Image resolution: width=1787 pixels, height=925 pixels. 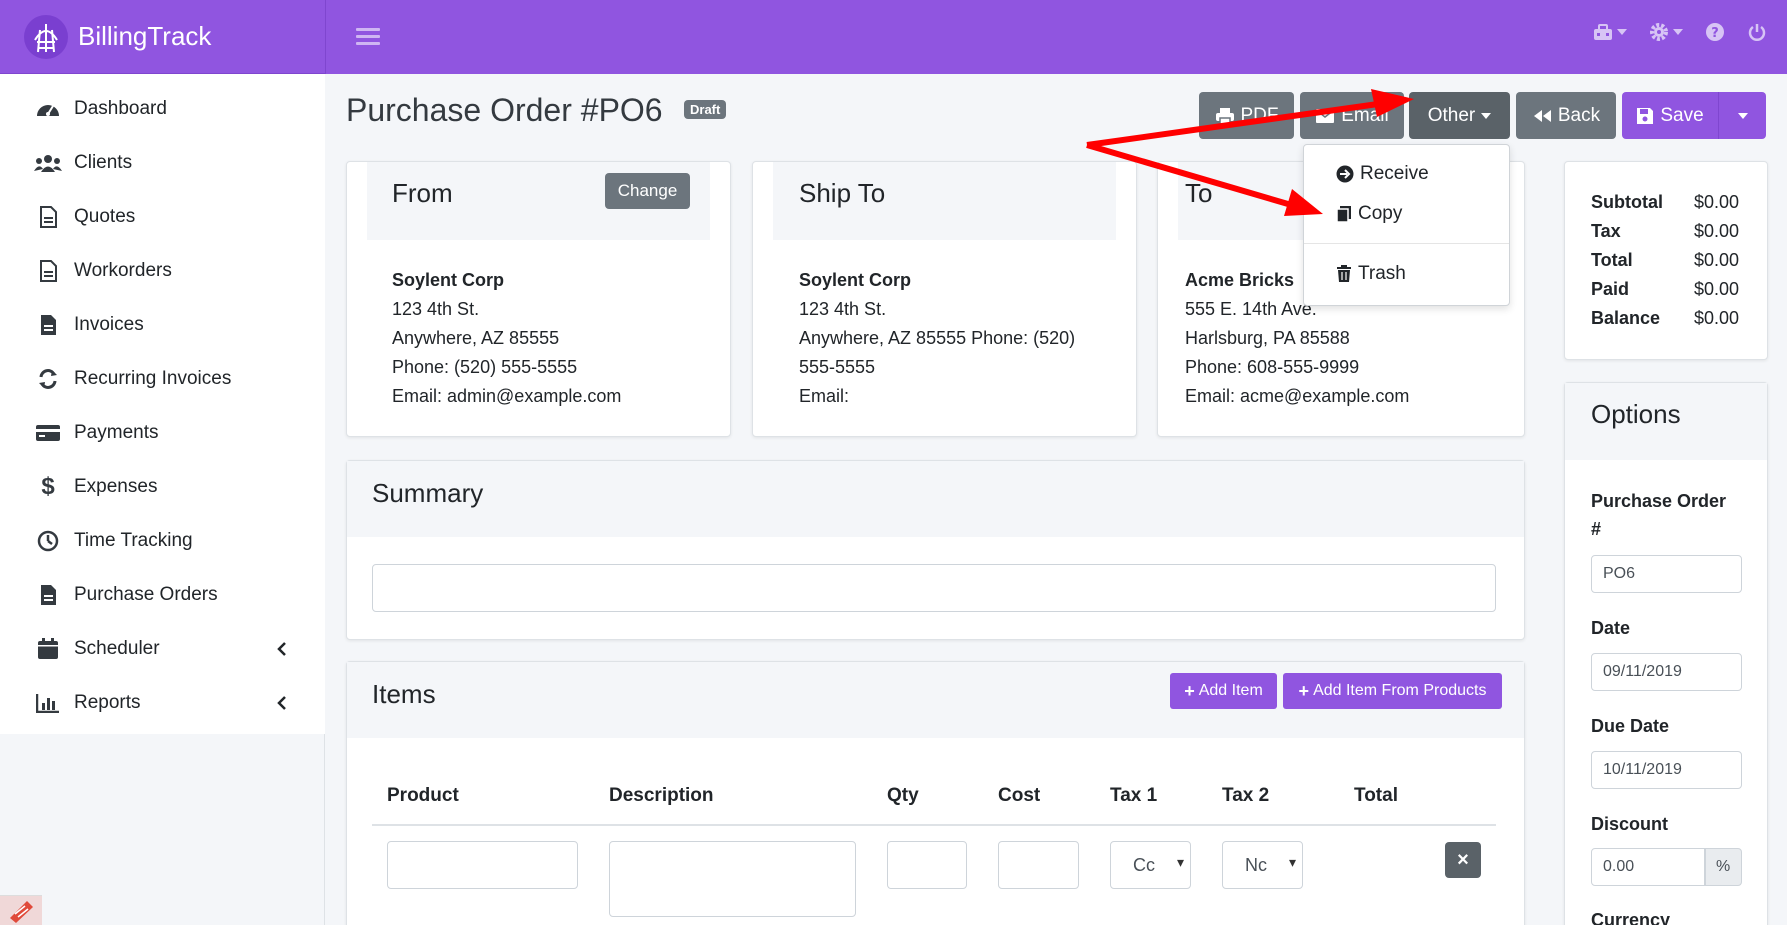 What do you see at coordinates (133, 540) in the screenshot?
I see `sidebar-item-label: Time Tracking` at bounding box center [133, 540].